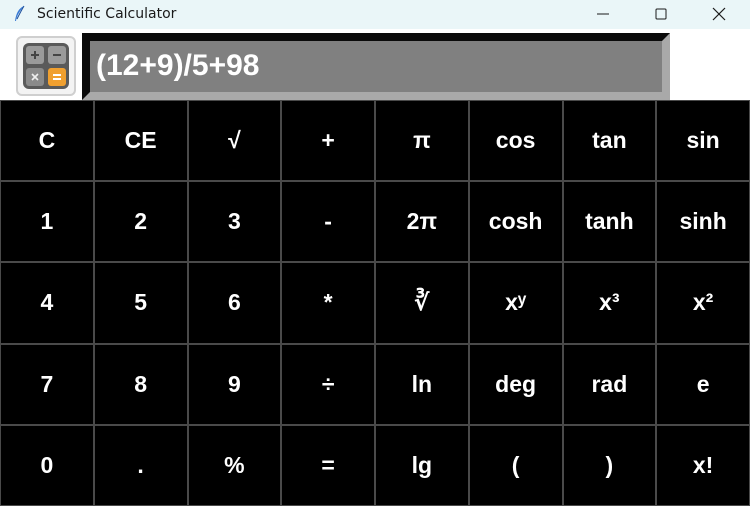 This screenshot has height=506, width=750. I want to click on maximize-icon, so click(661, 14).